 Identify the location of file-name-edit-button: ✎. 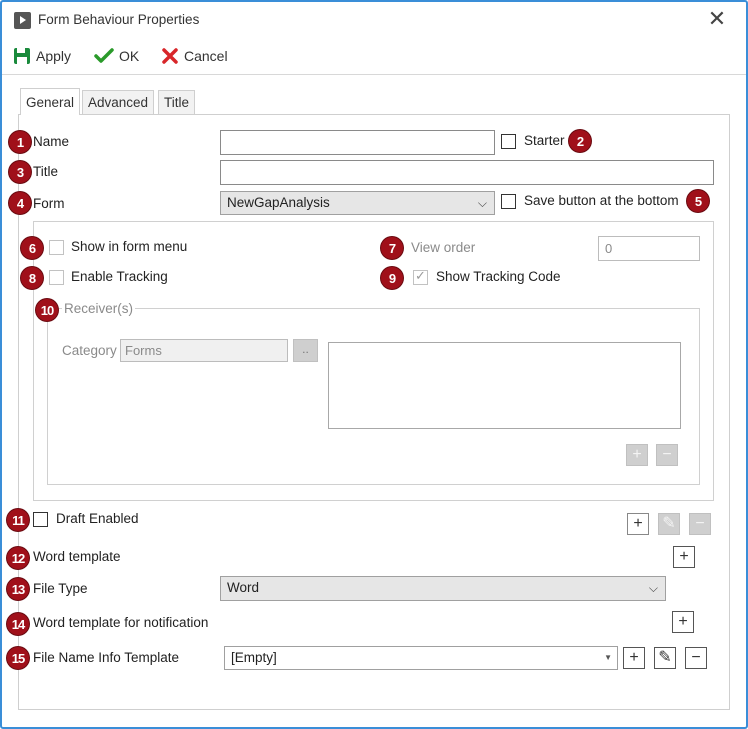
(665, 658).